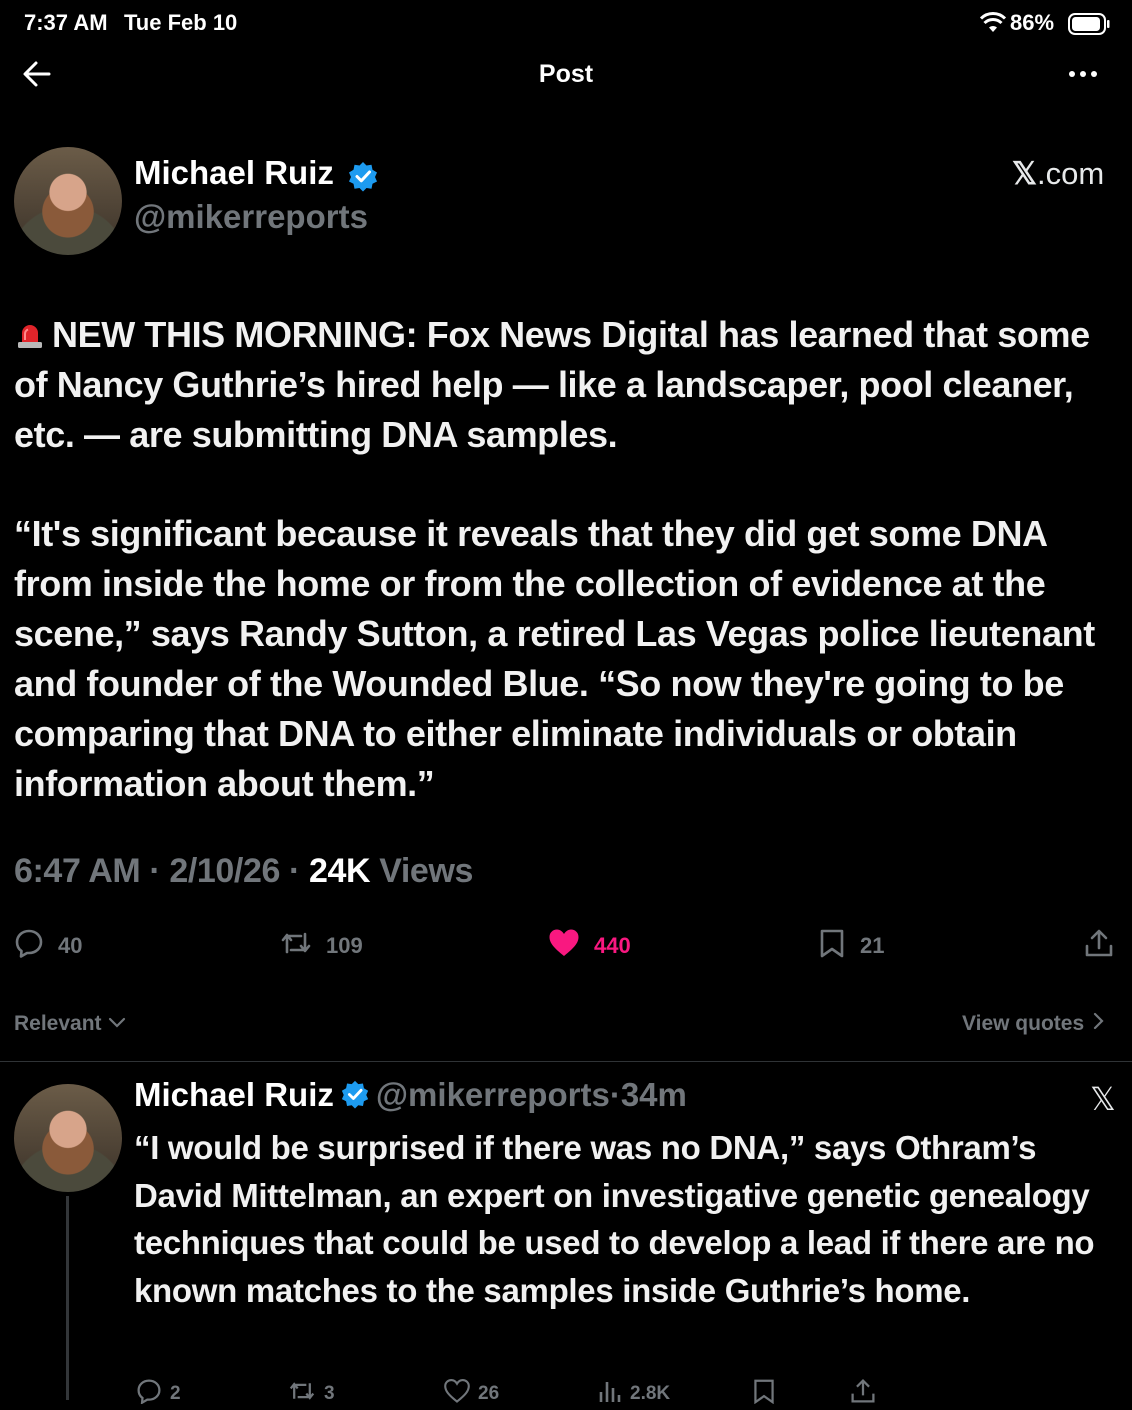  I want to click on share-button, so click(1099, 946).